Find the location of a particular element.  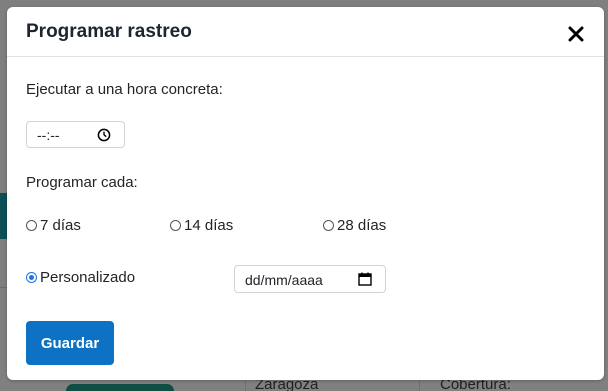

modal-header: Programar rastreo is located at coordinates (305, 32).